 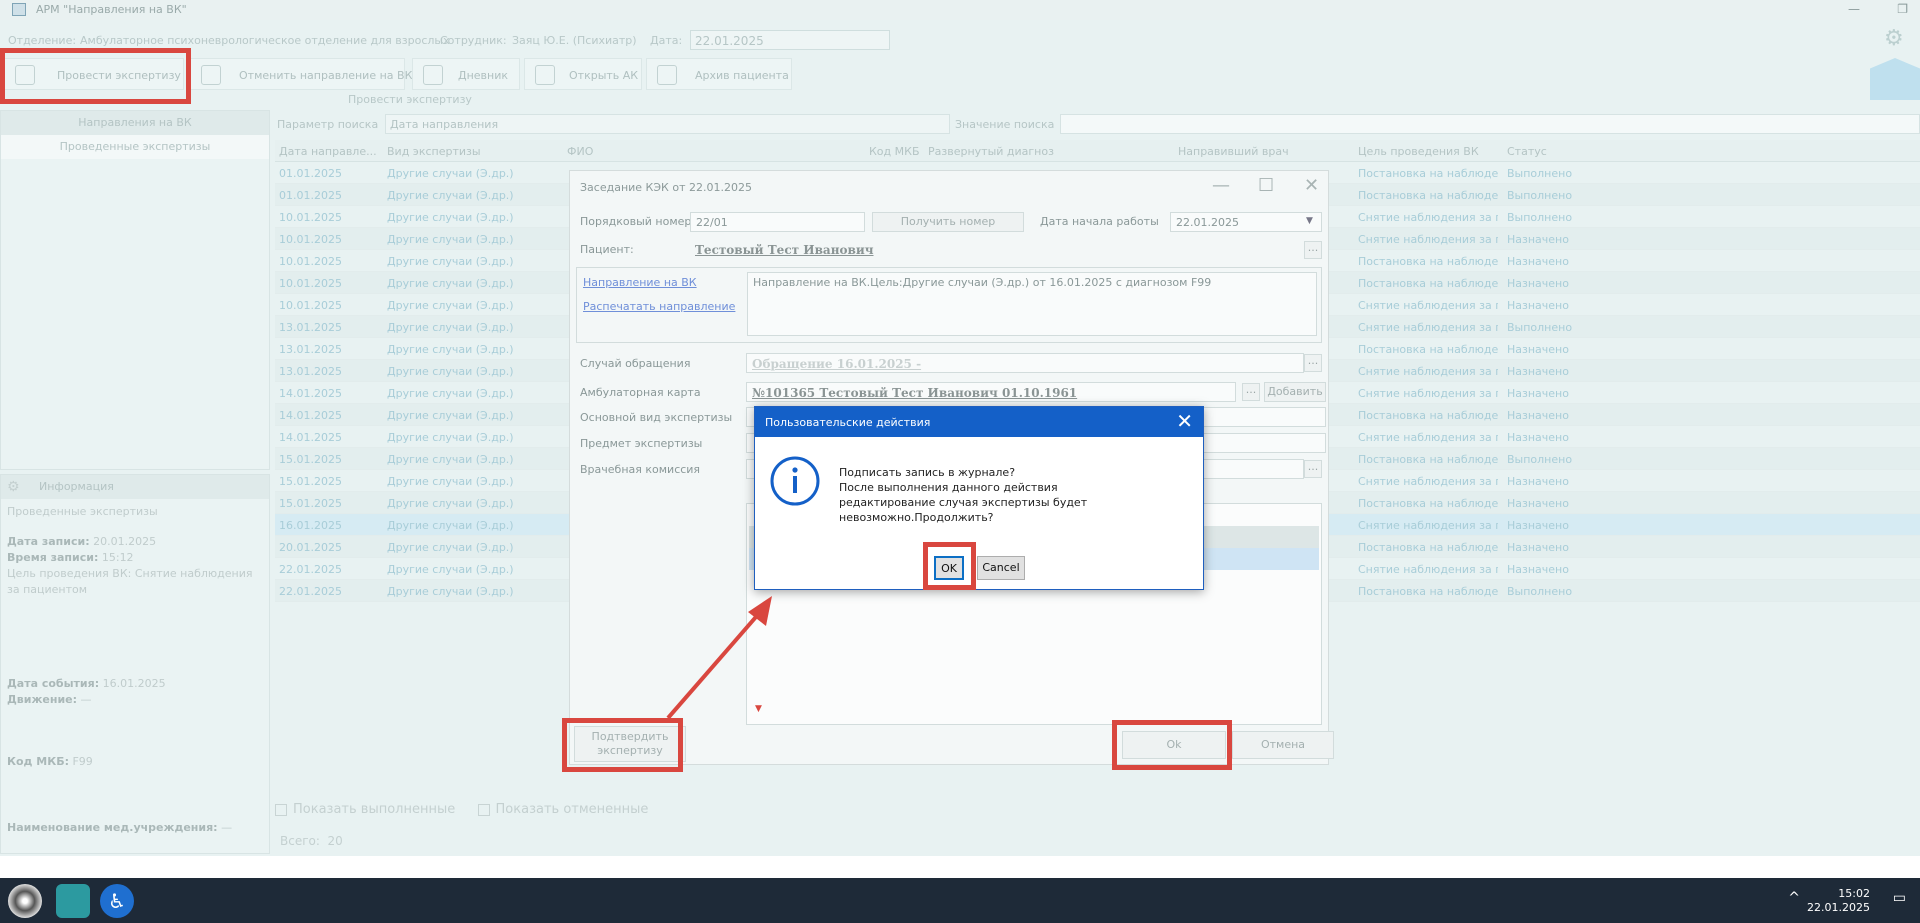 What do you see at coordinates (719, 74) in the screenshot?
I see `patient-archive-button: Архив пациента` at bounding box center [719, 74].